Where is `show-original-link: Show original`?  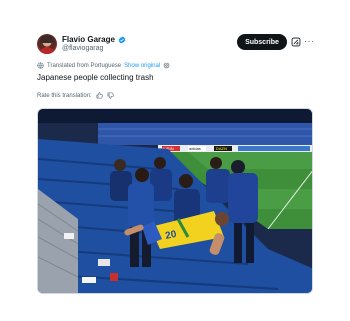
show-original-link: Show original is located at coordinates (142, 66).